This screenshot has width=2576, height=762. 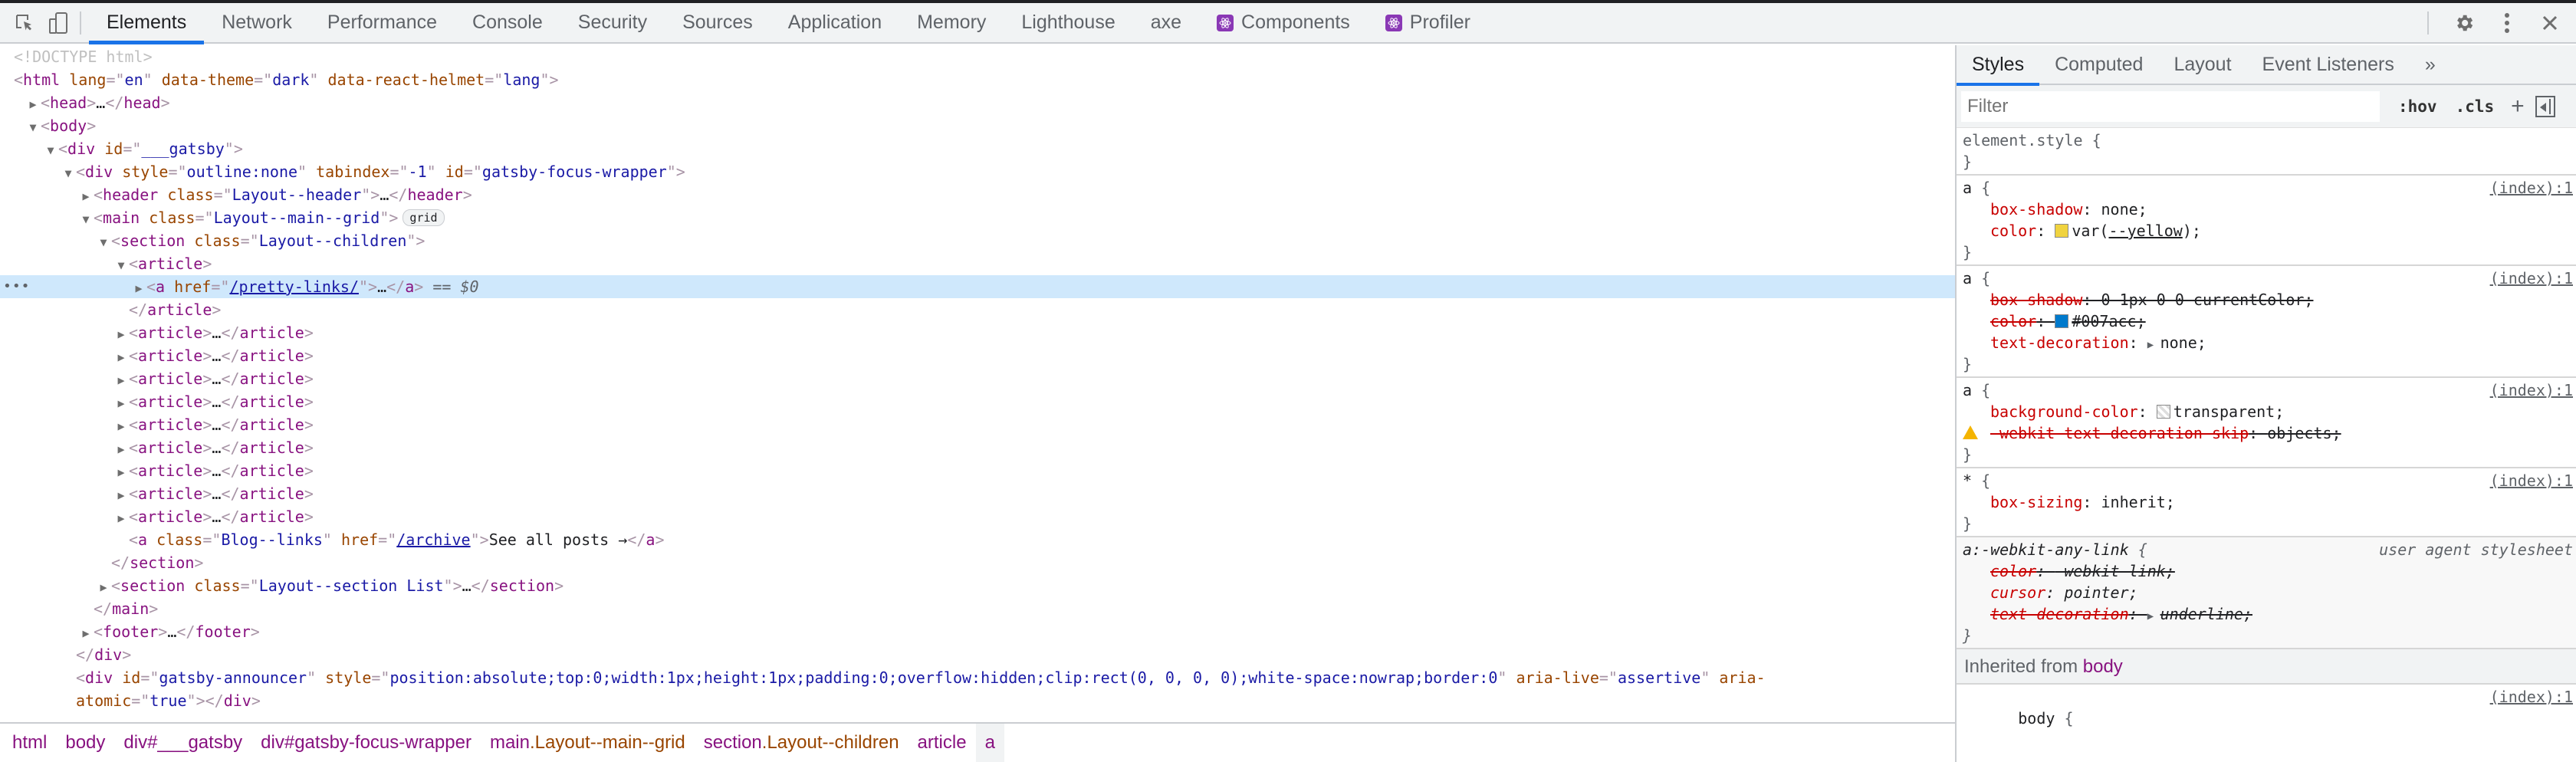 I want to click on sidebar-tab-layout: Layout, so click(x=2202, y=64).